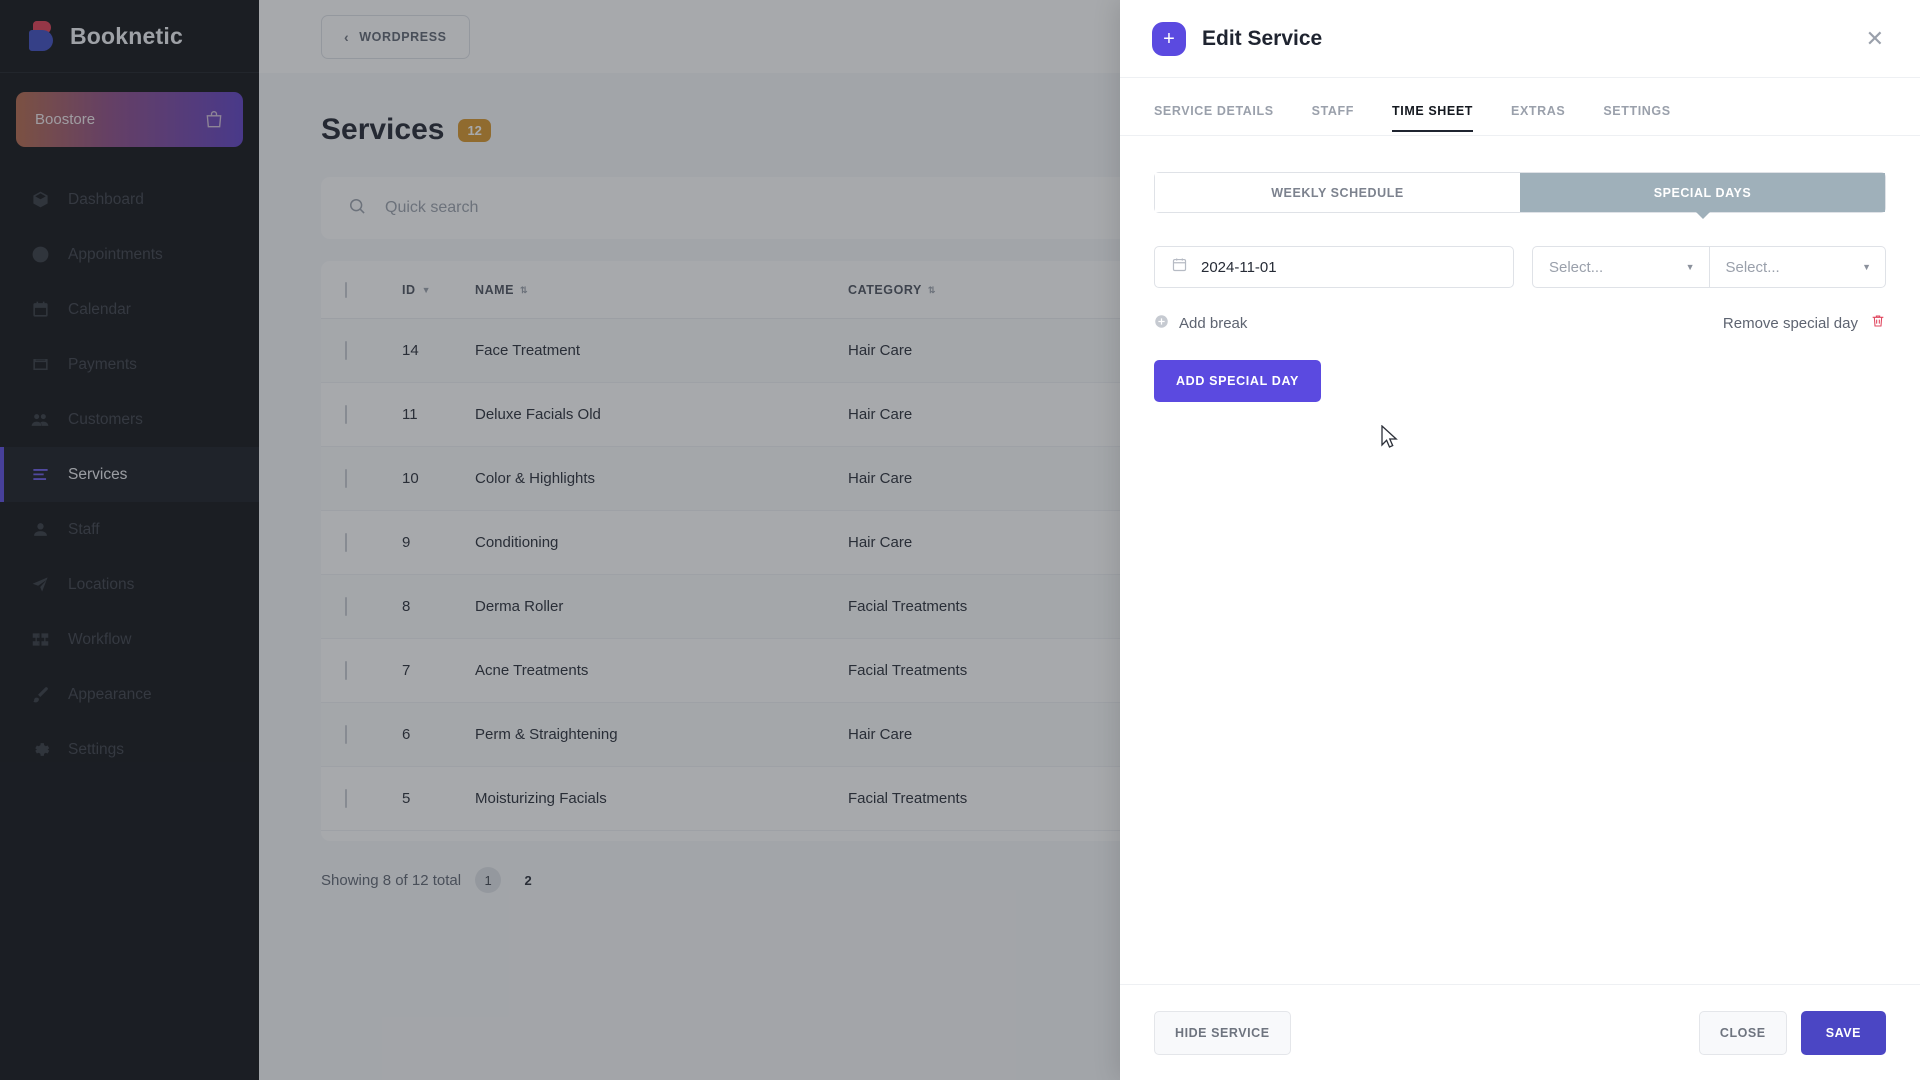 The width and height of the screenshot is (1920, 1080). I want to click on cell-id: 7, so click(406, 670).